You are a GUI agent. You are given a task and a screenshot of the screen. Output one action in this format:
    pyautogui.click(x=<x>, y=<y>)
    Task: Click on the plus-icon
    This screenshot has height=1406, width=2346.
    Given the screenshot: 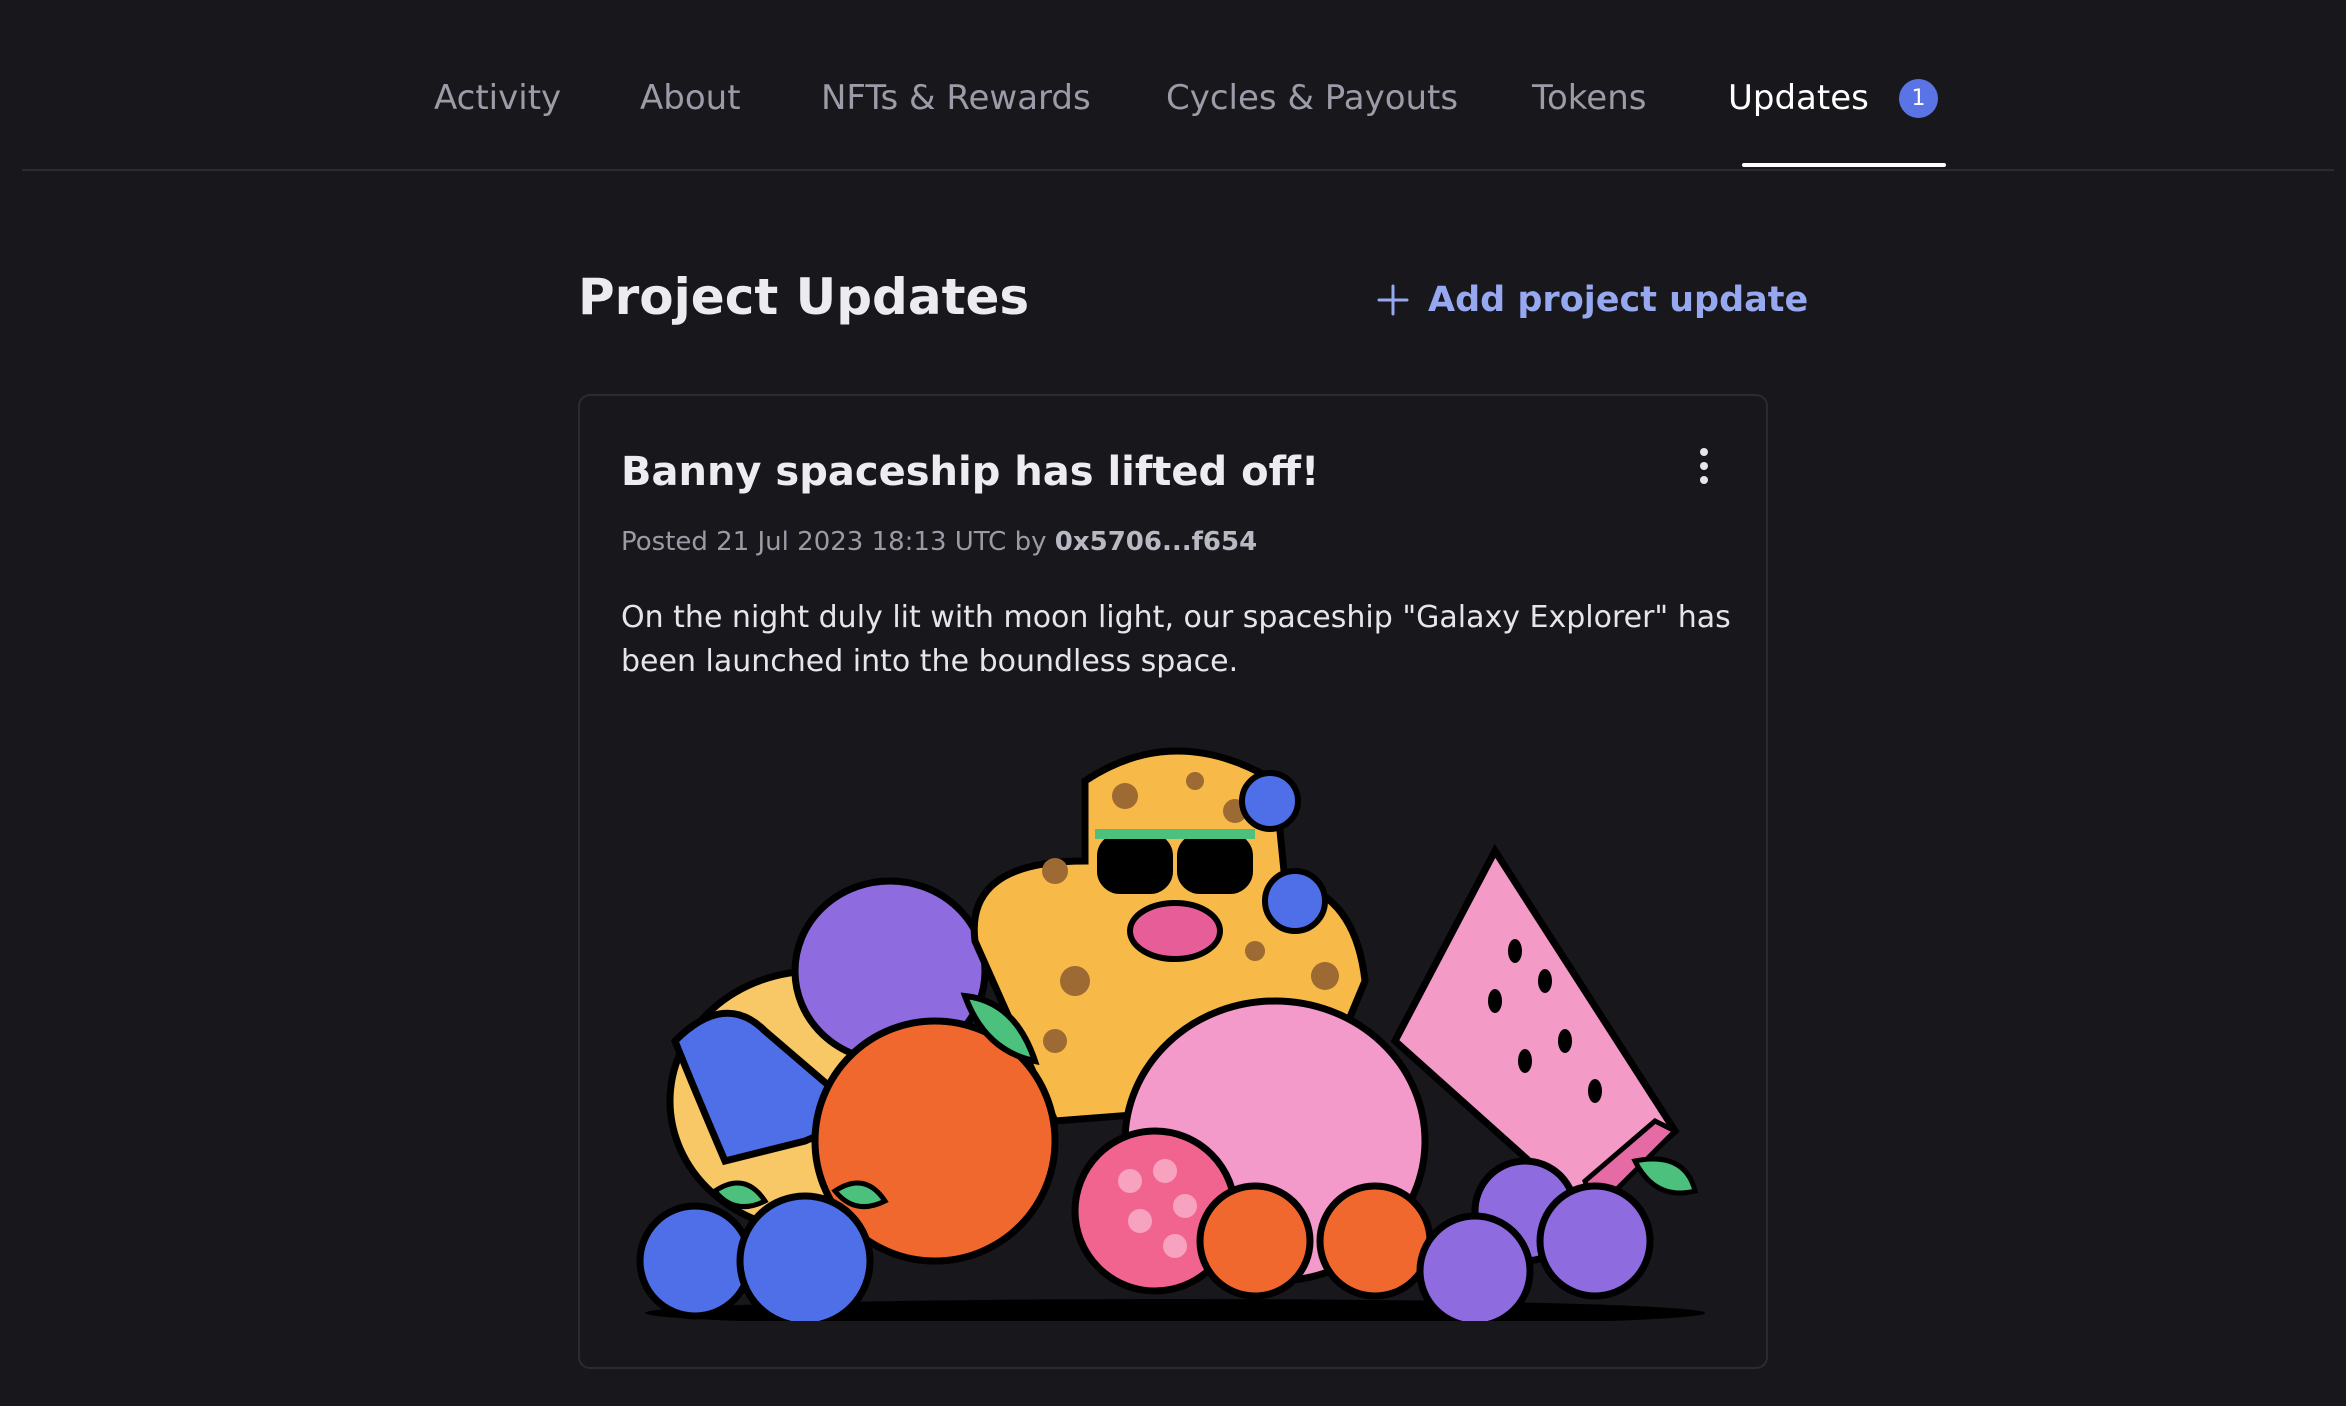 What is the action you would take?
    pyautogui.click(x=1393, y=300)
    